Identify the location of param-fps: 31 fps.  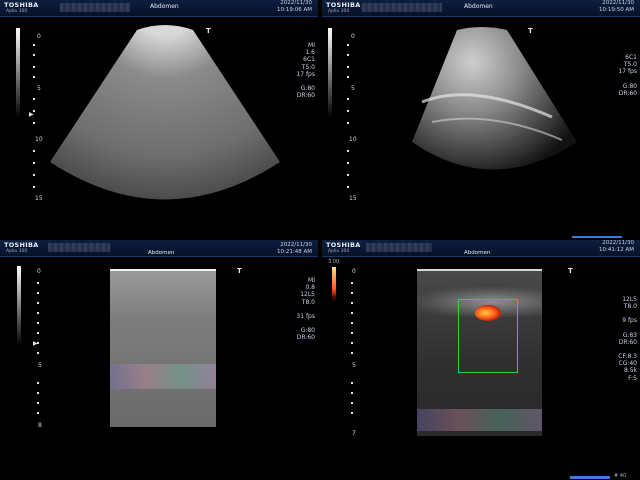
(305, 316).